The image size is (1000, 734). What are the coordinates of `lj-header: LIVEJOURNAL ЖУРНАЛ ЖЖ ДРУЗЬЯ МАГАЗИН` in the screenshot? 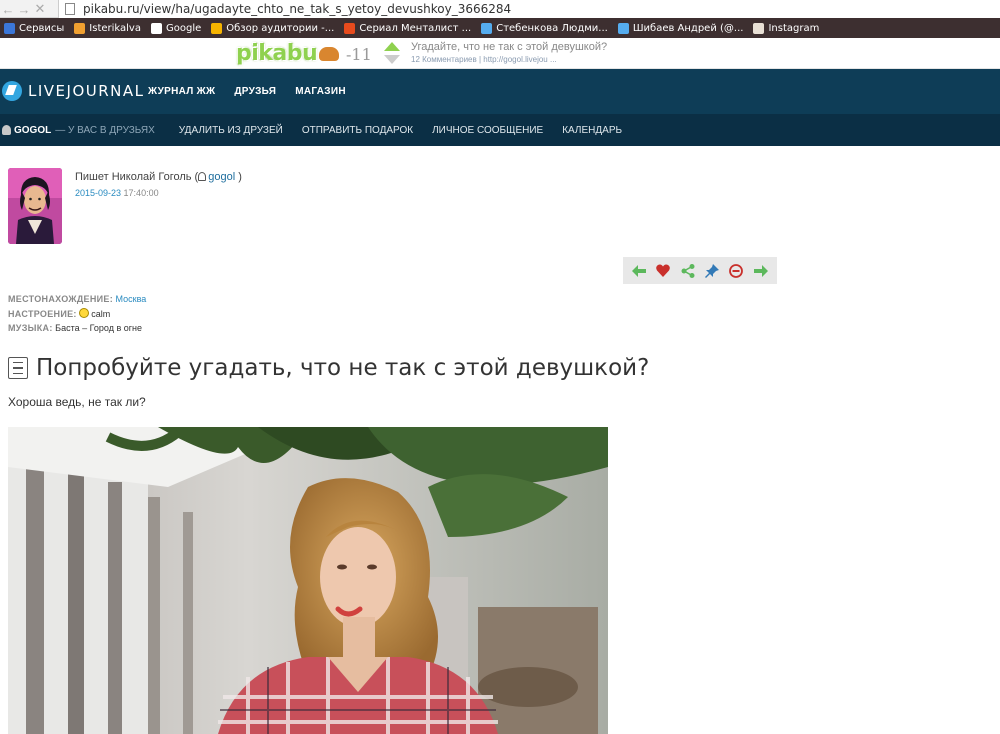 It's located at (500, 91).